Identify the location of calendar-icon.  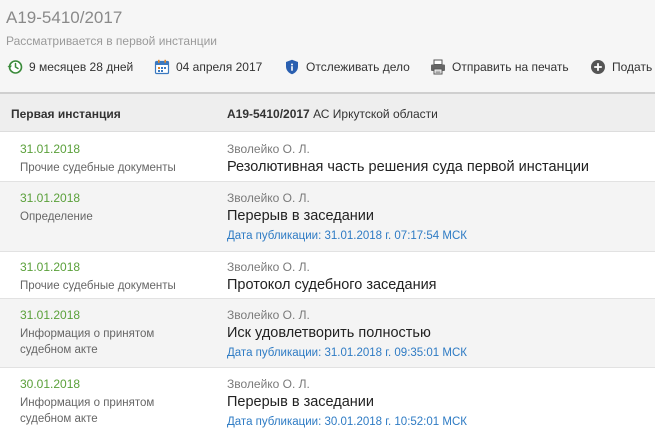
(162, 67).